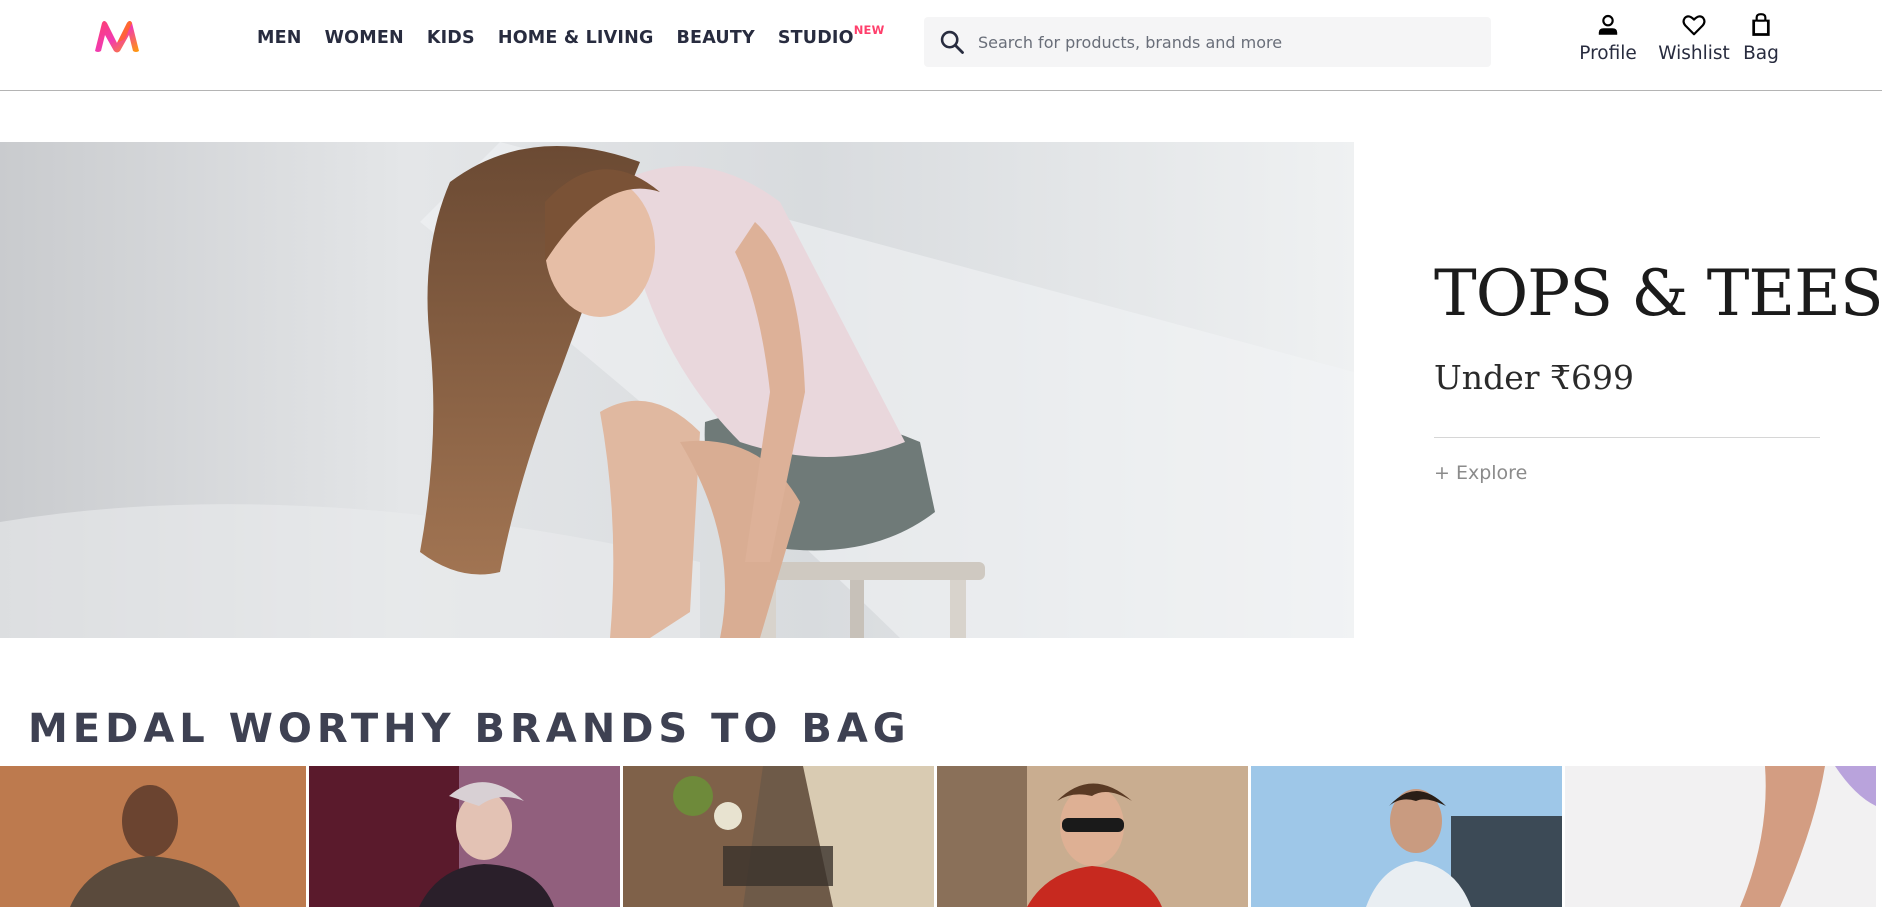  I want to click on nav-beauty: BEAUTY, so click(716, 38).